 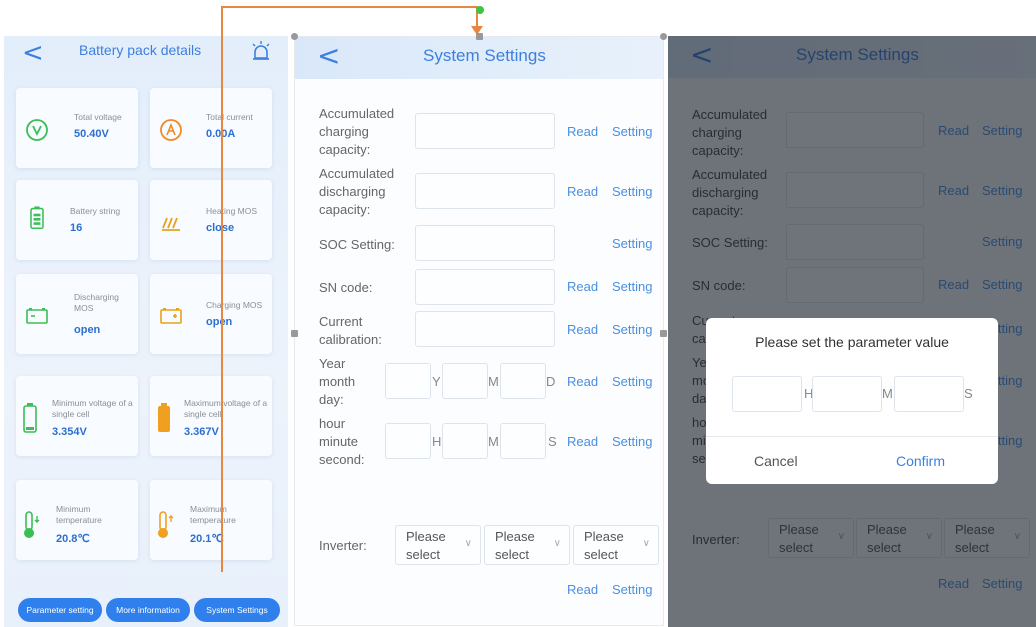 What do you see at coordinates (632, 381) in the screenshot?
I see `ymd-setting: Setting` at bounding box center [632, 381].